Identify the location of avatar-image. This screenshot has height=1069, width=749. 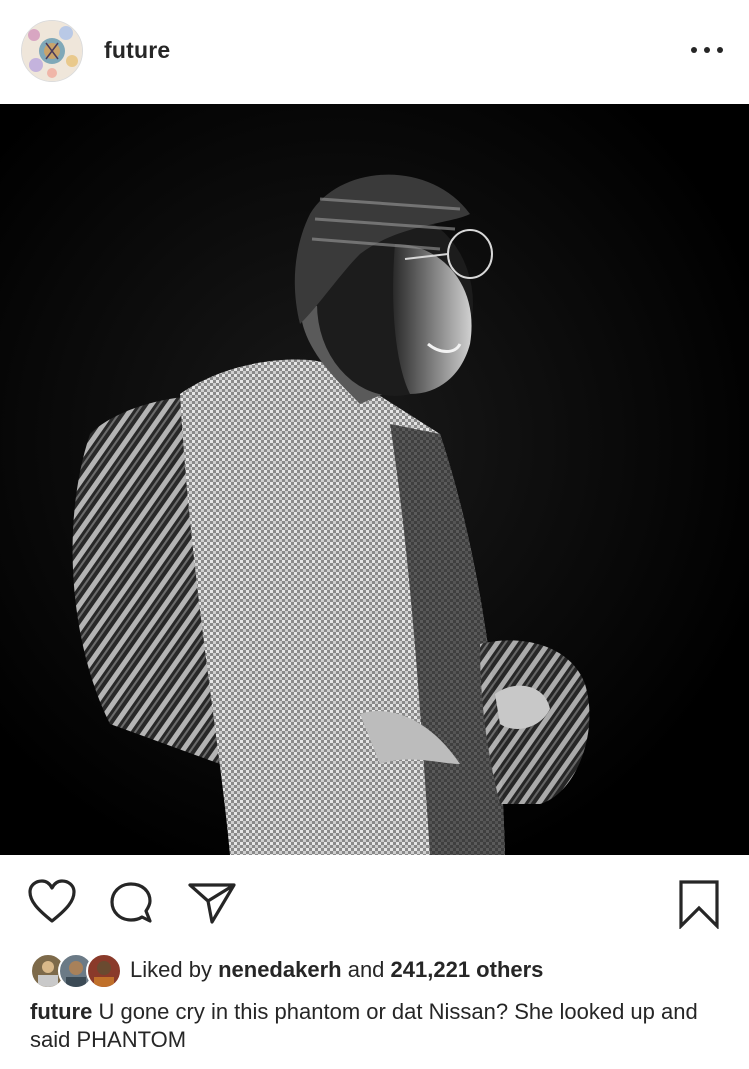
(52, 51).